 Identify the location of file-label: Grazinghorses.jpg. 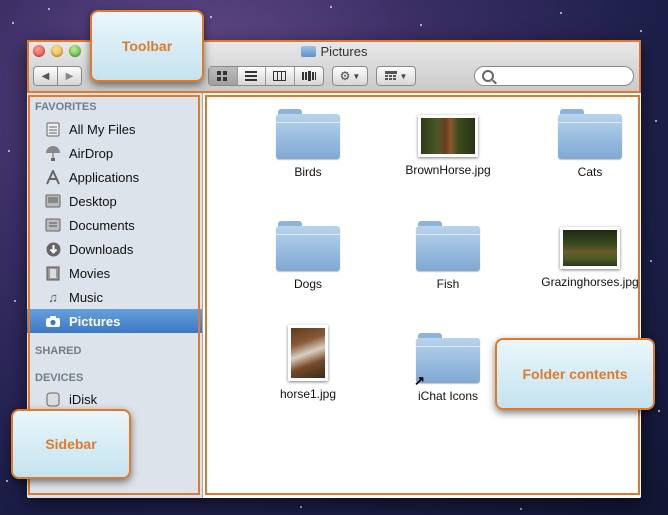
(590, 282).